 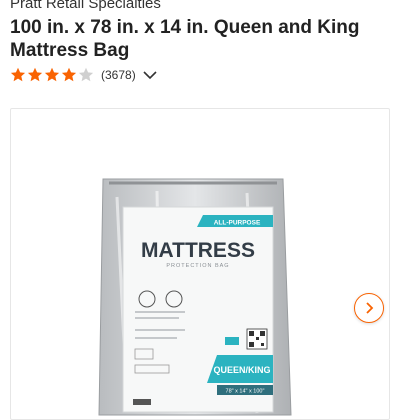 What do you see at coordinates (198, 250) in the screenshot?
I see `package-heading: MATTRESS` at bounding box center [198, 250].